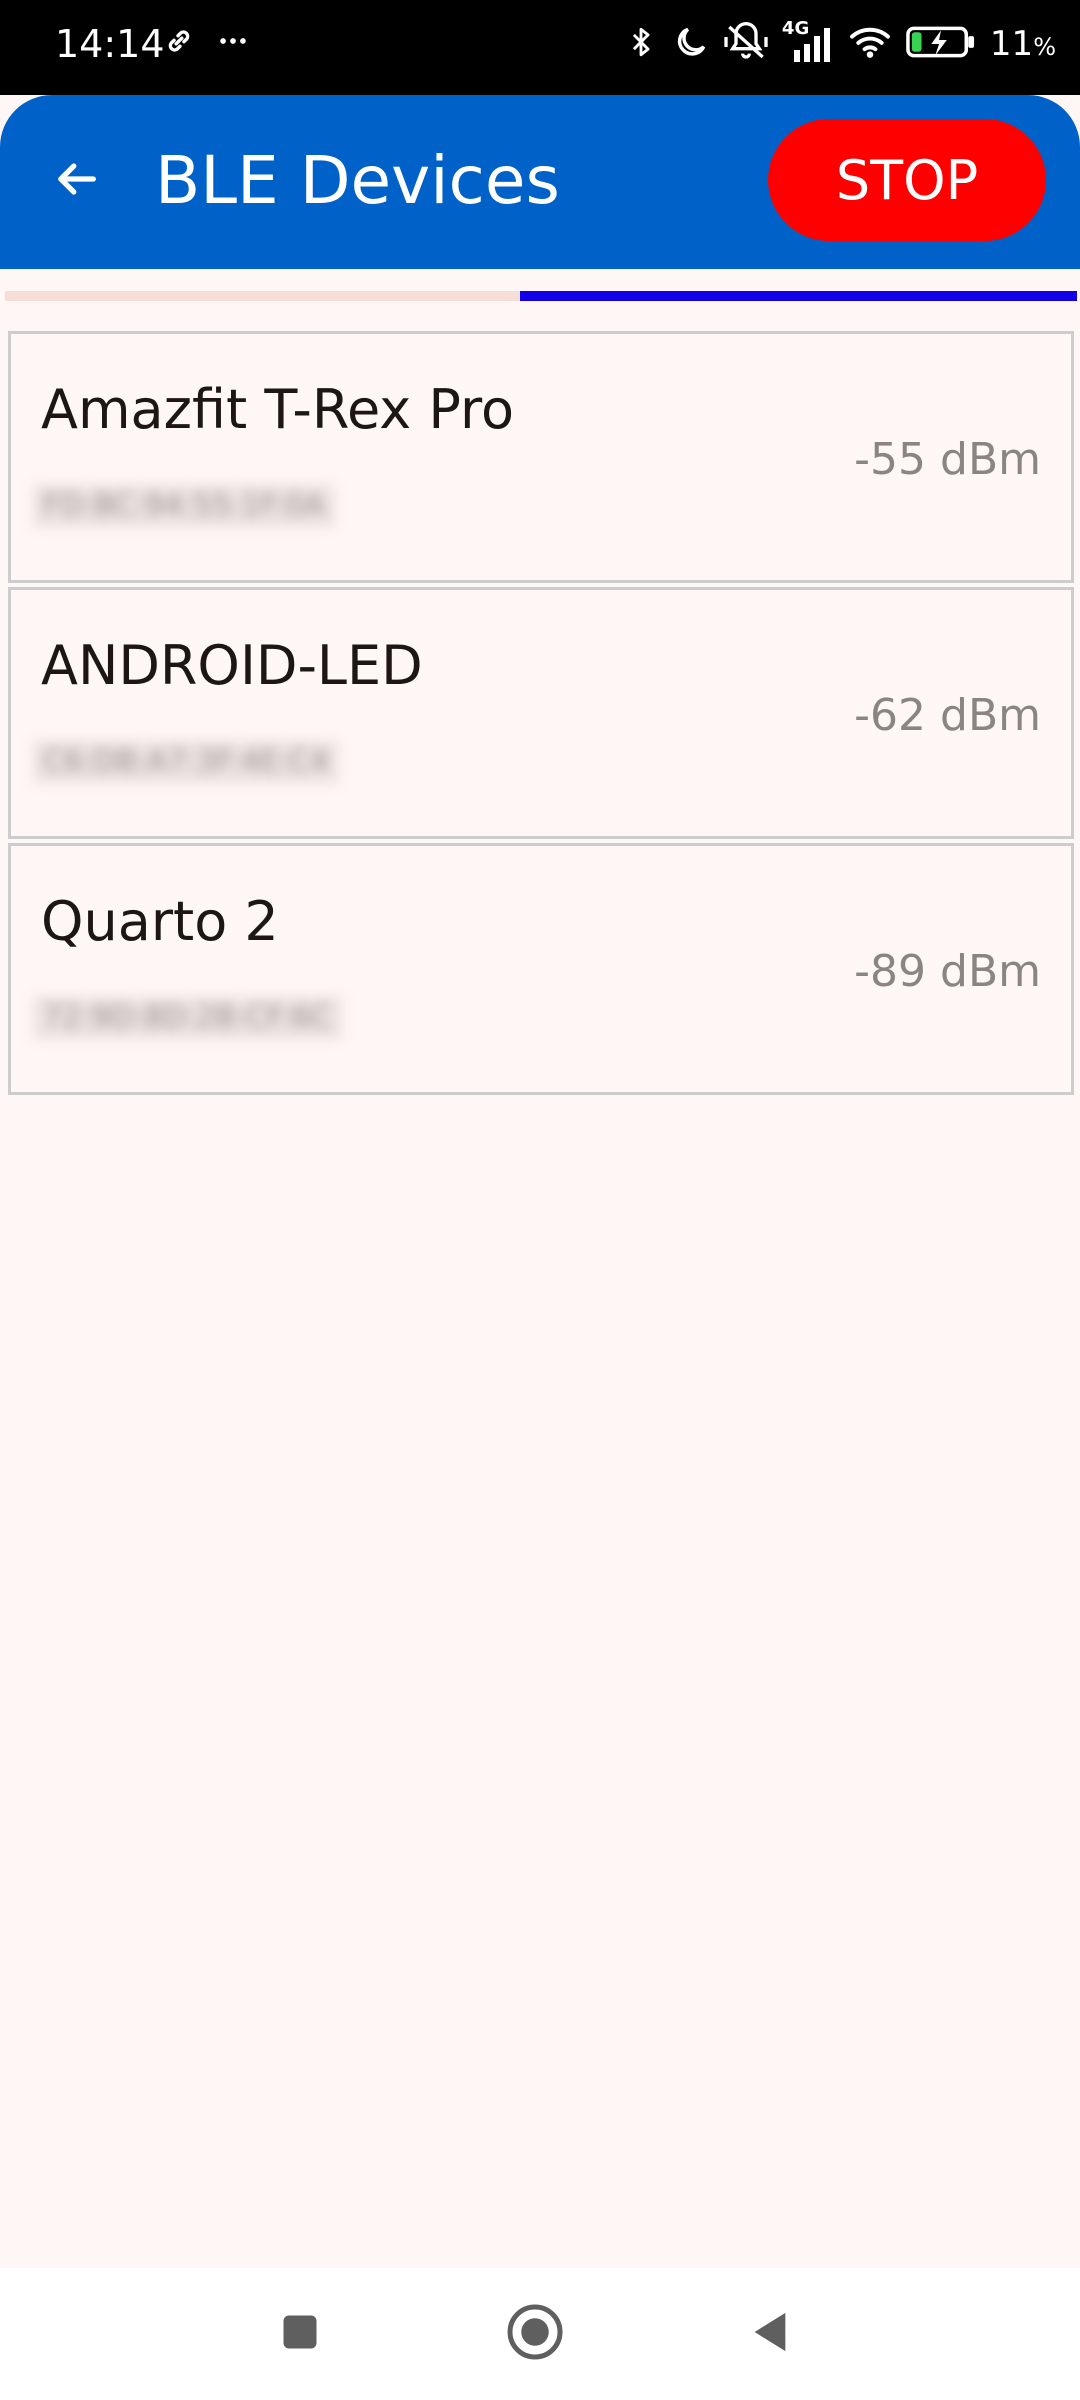 The width and height of the screenshot is (1080, 2400). Describe the element at coordinates (840, 42) in the screenshot. I see `status-right-icons: 4G 11%` at that location.